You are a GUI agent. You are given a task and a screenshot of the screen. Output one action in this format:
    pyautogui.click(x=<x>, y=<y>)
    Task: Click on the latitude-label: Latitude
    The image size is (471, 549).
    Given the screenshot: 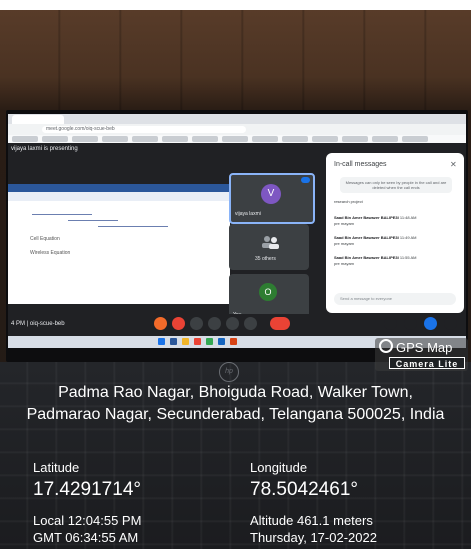 What is the action you would take?
    pyautogui.click(x=56, y=467)
    